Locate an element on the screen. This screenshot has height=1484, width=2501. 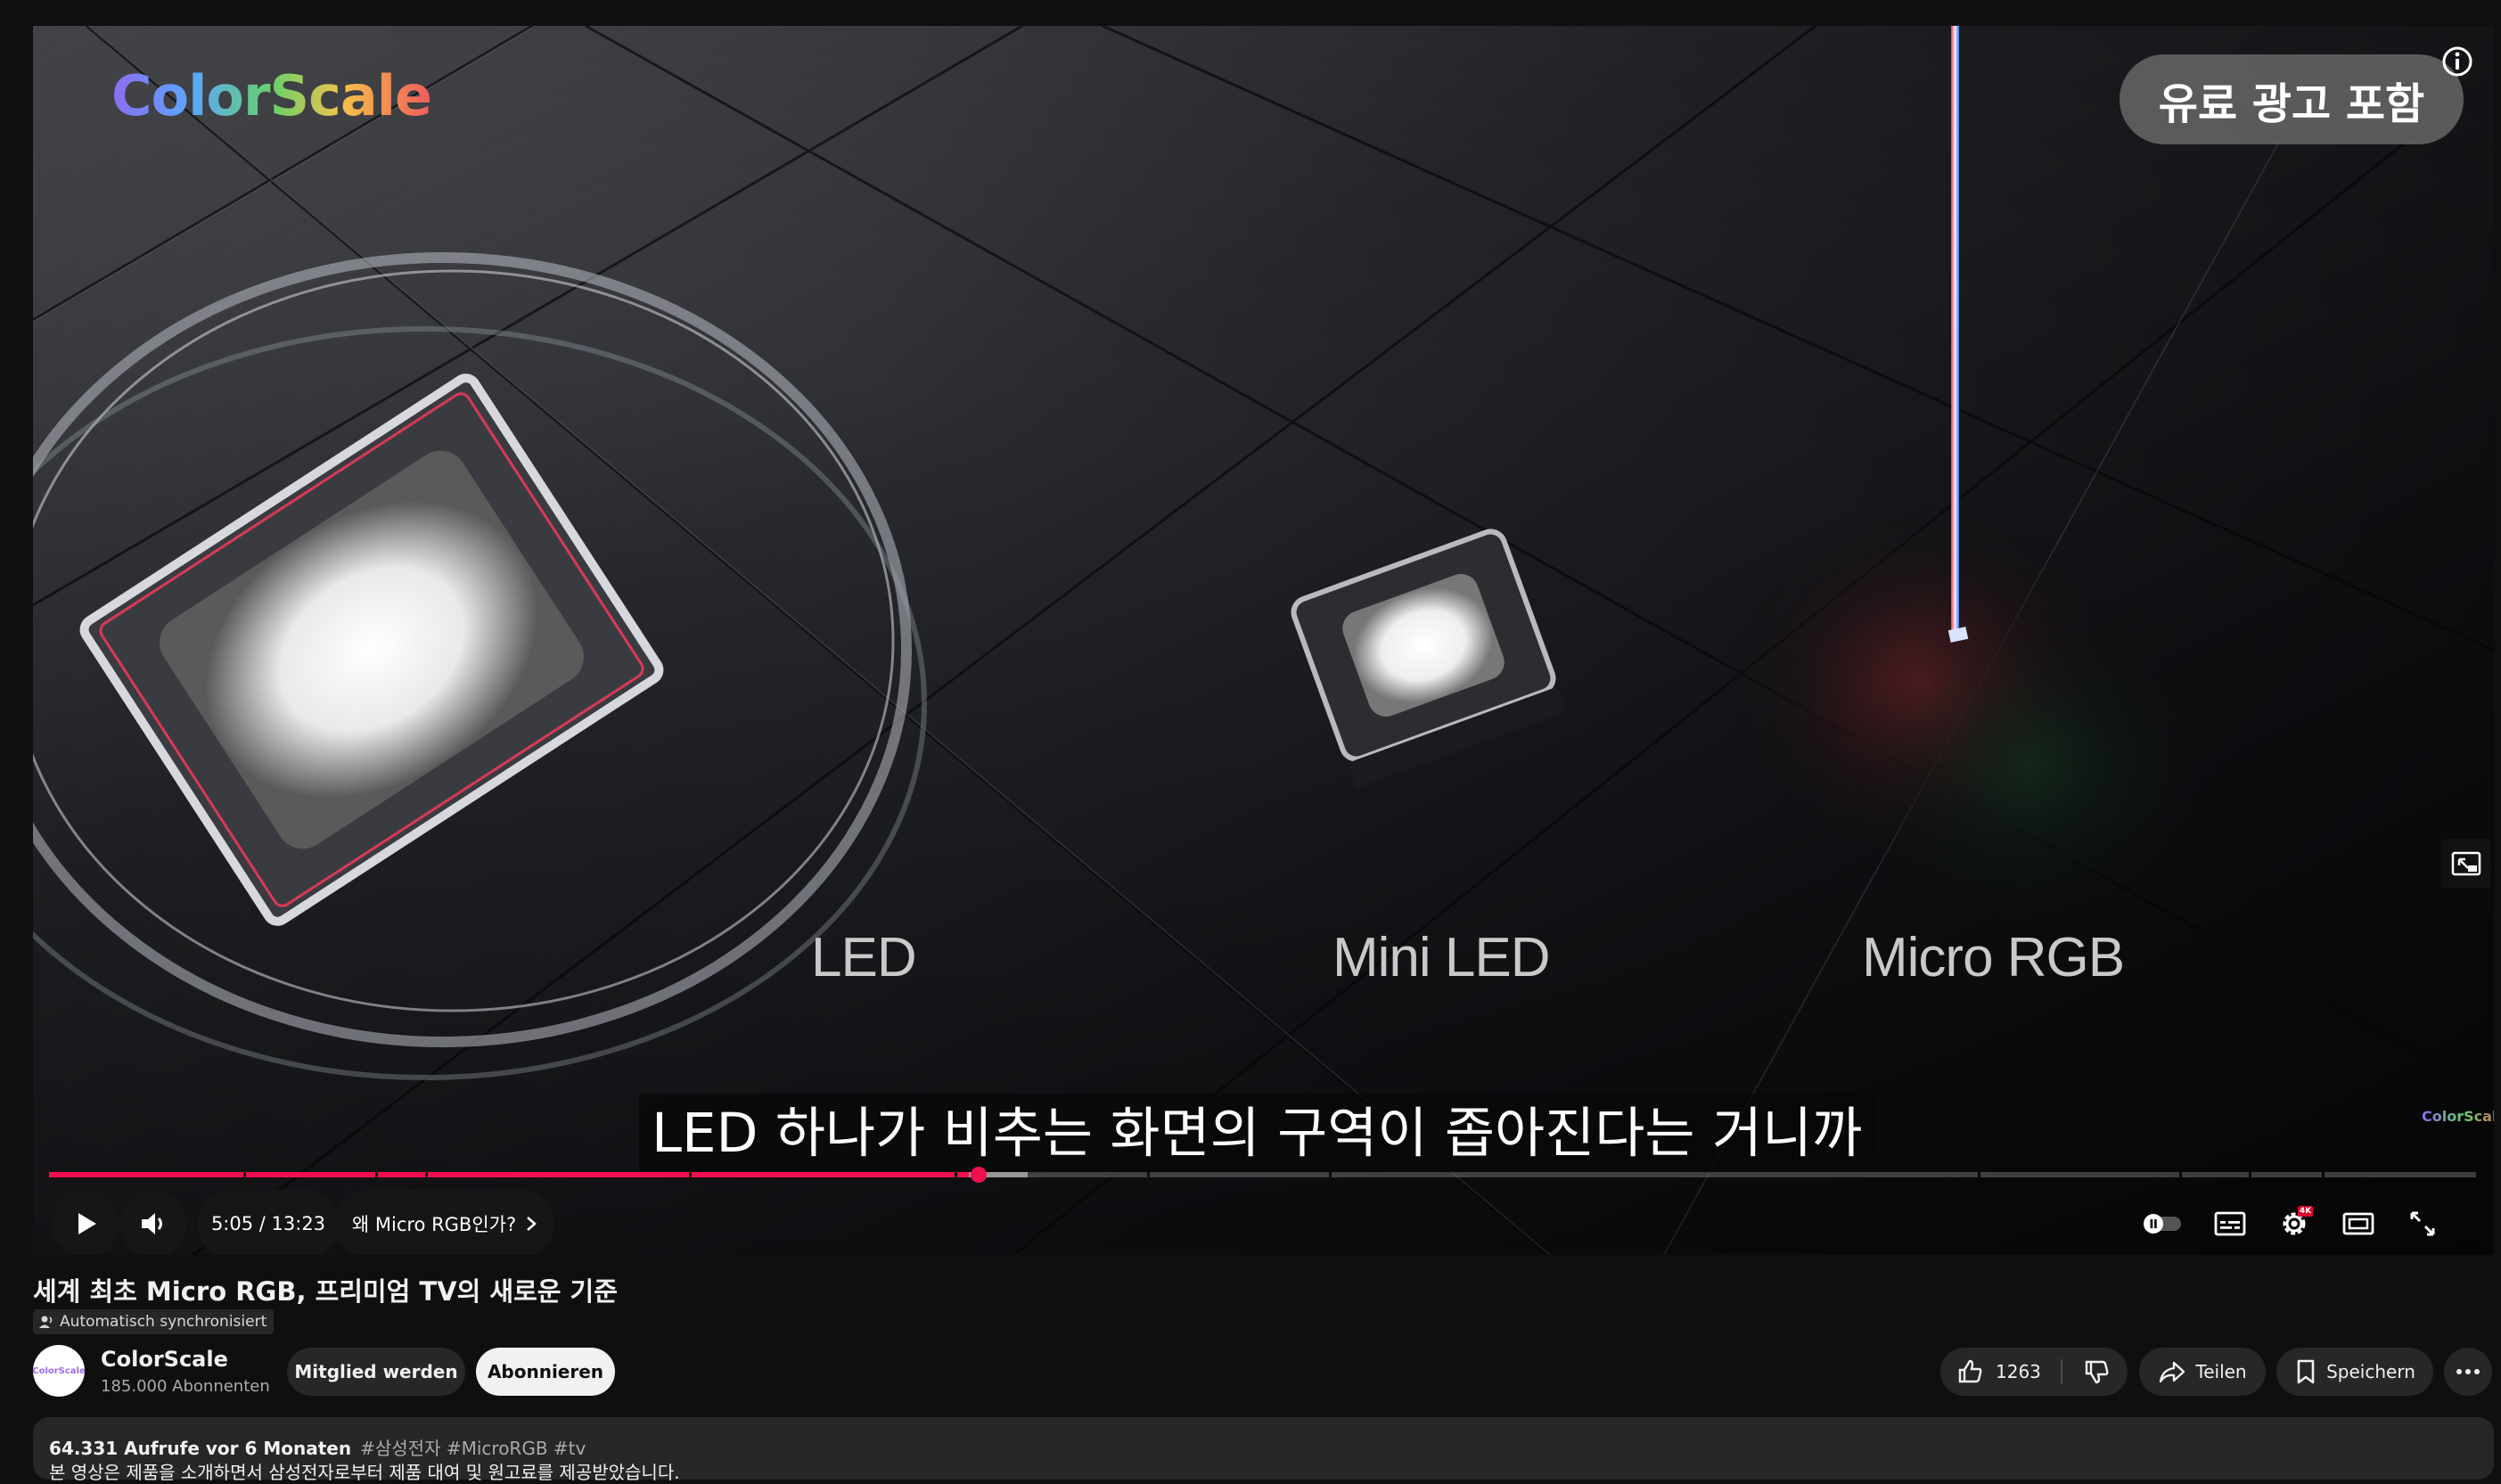
scene-label-micro-rgb: Micro RGB is located at coordinates (1994, 958).